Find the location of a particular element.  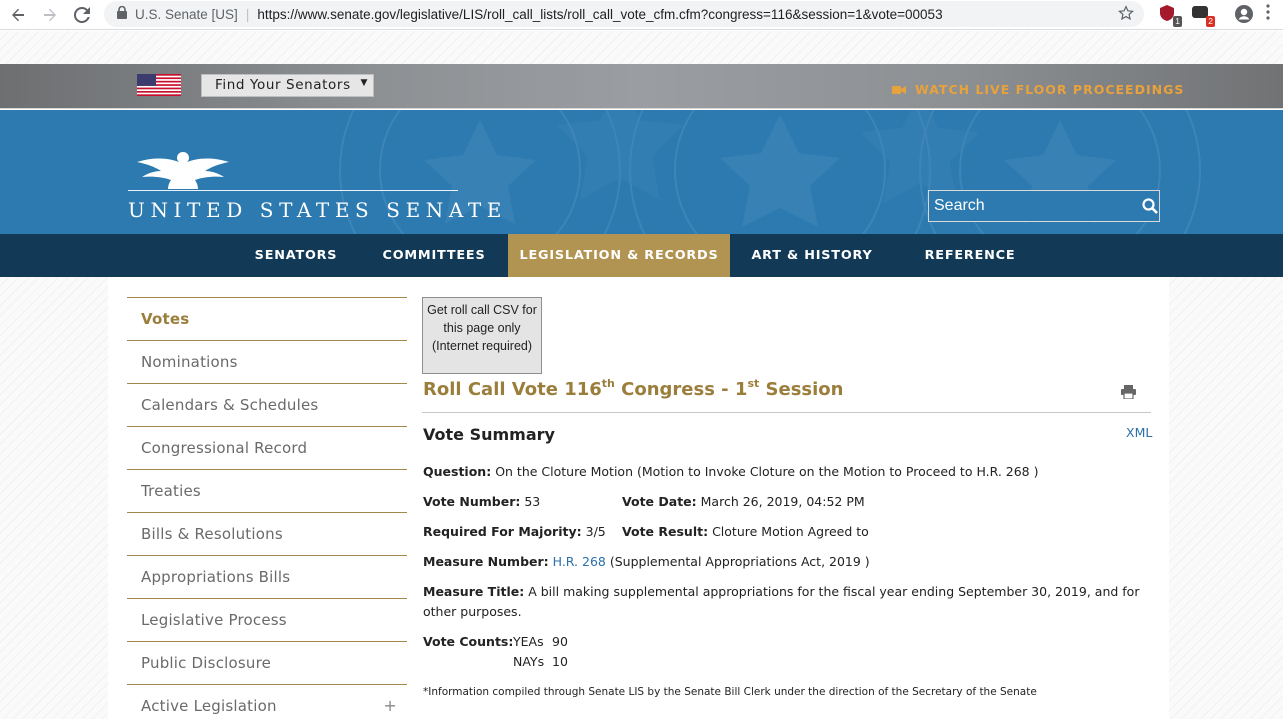

title-part: Session is located at coordinates (801, 389).